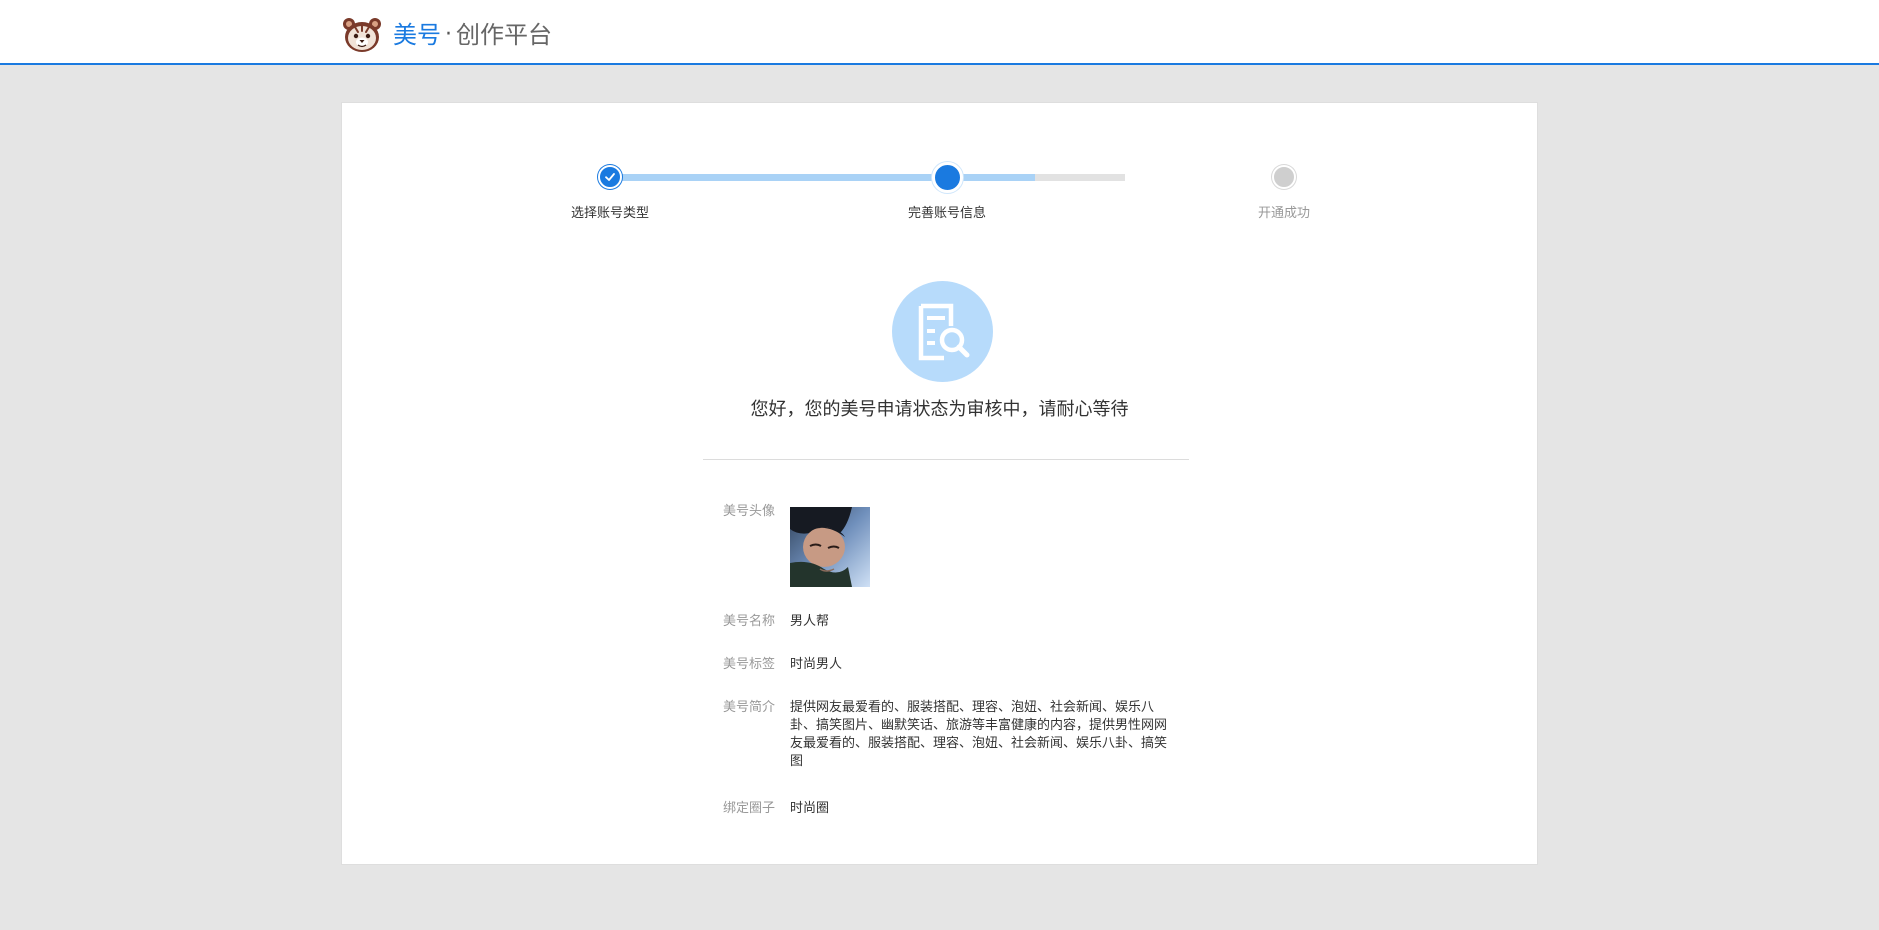 The width and height of the screenshot is (1879, 930). What do you see at coordinates (981, 545) in the screenshot?
I see `avatar-value` at bounding box center [981, 545].